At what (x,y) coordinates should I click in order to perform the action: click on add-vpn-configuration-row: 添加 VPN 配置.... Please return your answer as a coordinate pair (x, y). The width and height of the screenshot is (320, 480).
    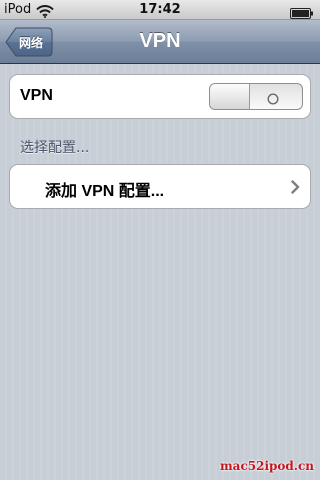
    Looking at the image, I should click on (160, 186).